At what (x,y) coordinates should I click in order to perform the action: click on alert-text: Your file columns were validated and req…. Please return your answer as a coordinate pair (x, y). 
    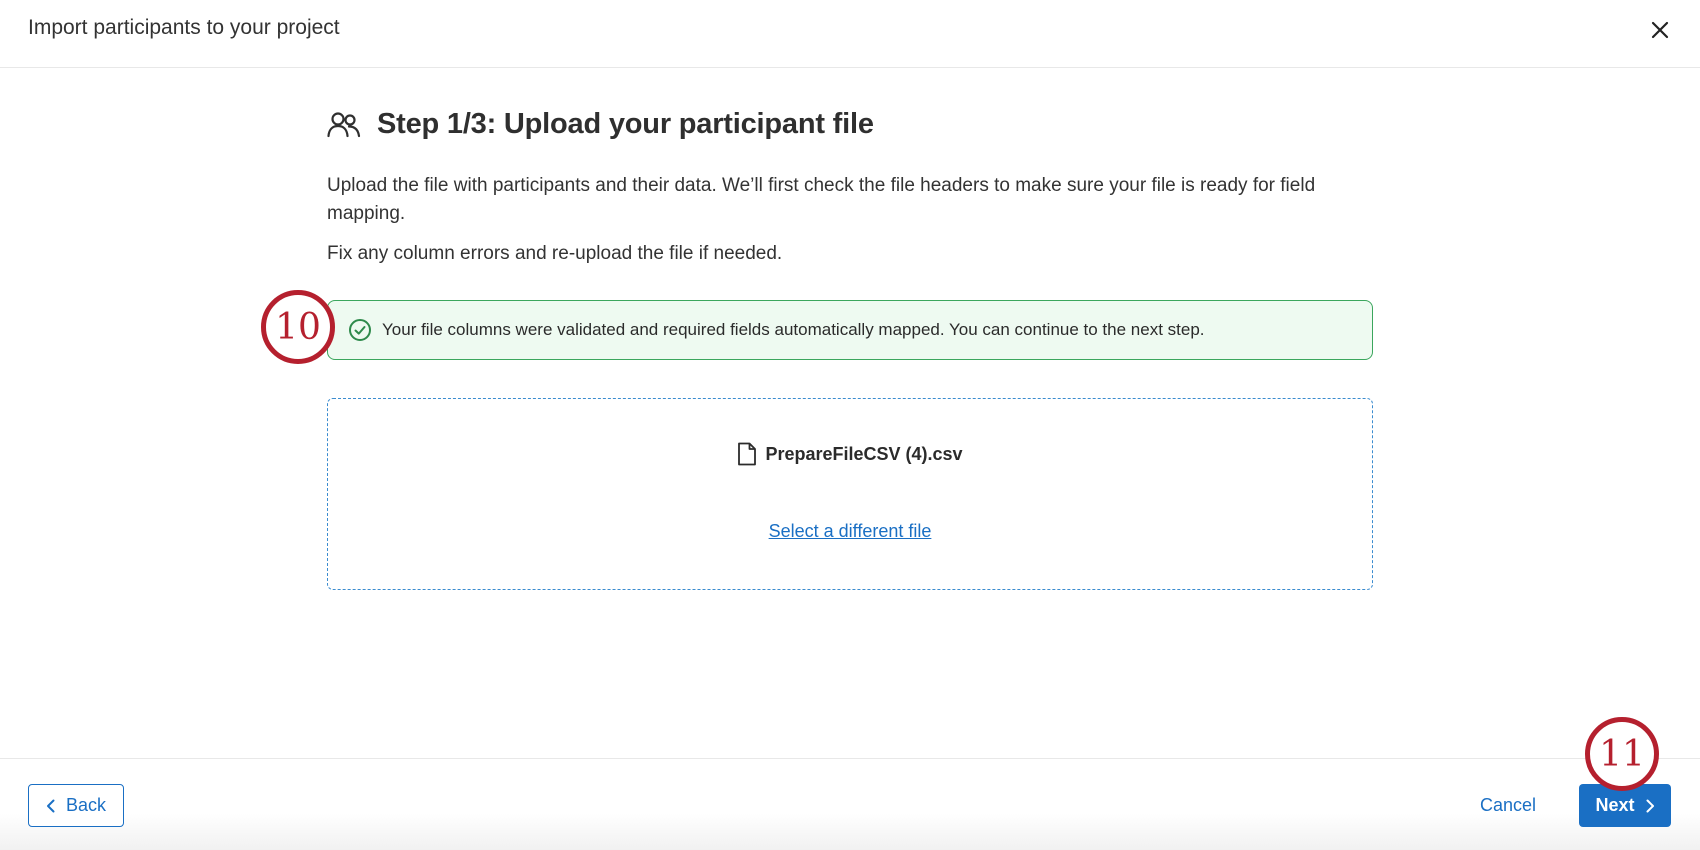
    Looking at the image, I should click on (793, 329).